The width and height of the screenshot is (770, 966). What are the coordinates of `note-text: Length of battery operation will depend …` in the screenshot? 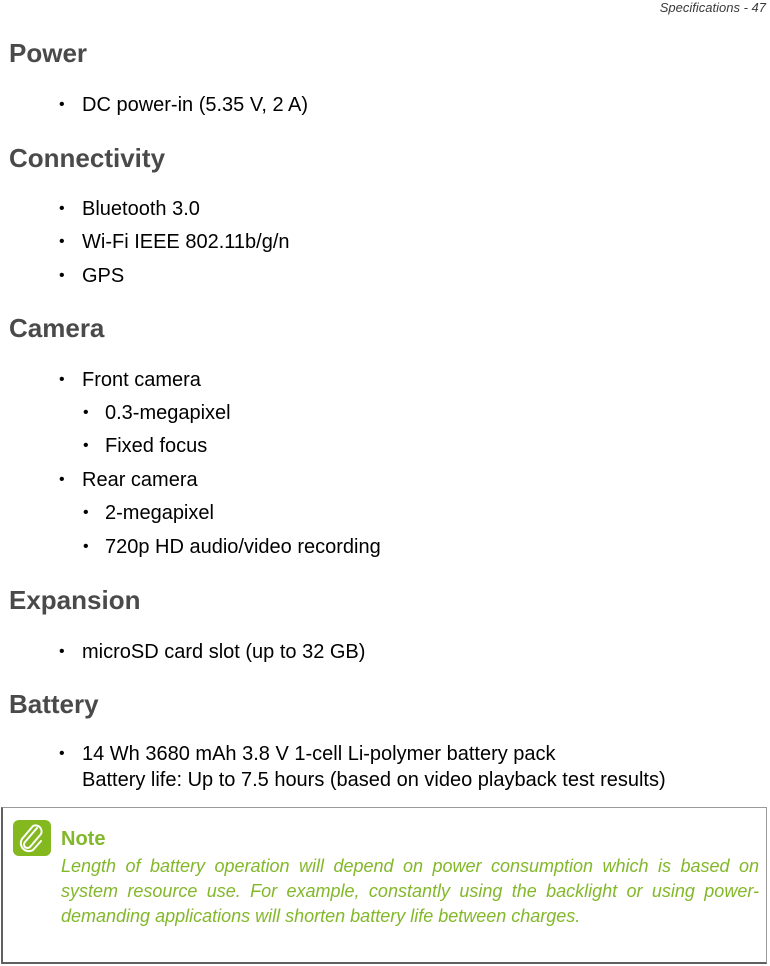 It's located at (410, 891).